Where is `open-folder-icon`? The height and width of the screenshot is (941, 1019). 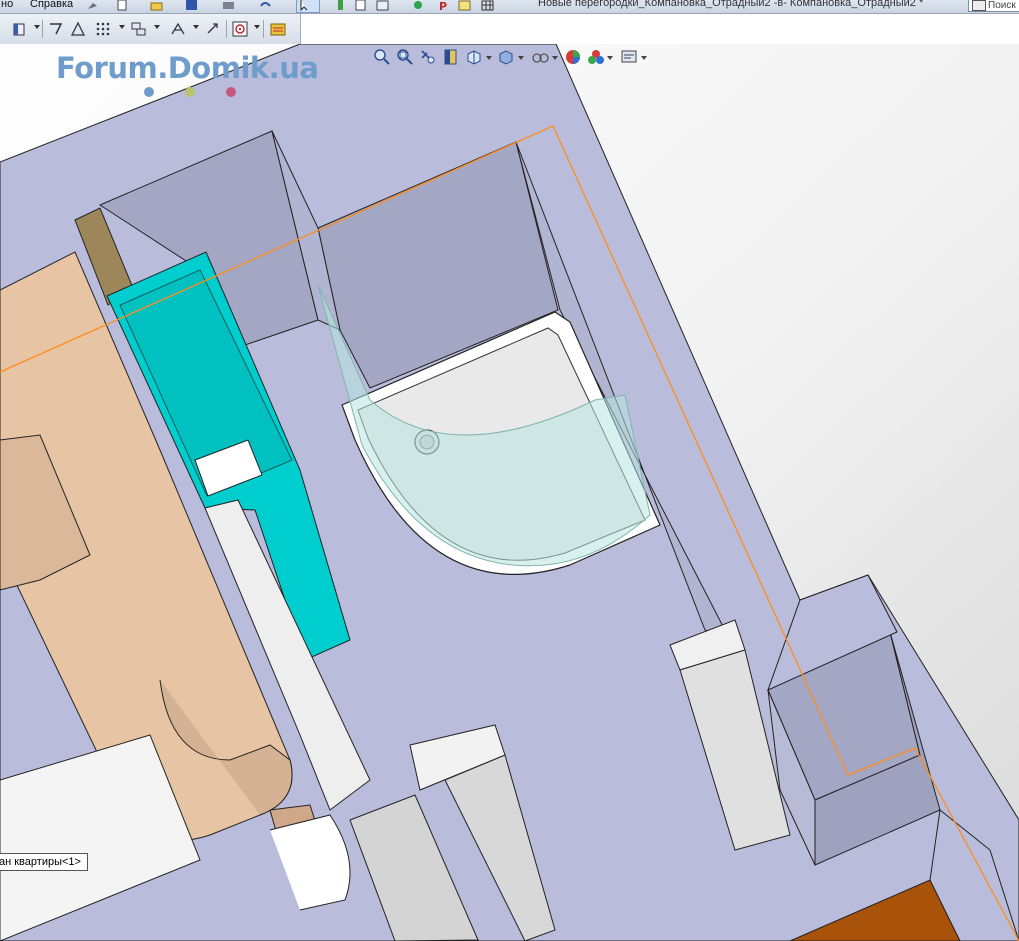 open-folder-icon is located at coordinates (156, 5).